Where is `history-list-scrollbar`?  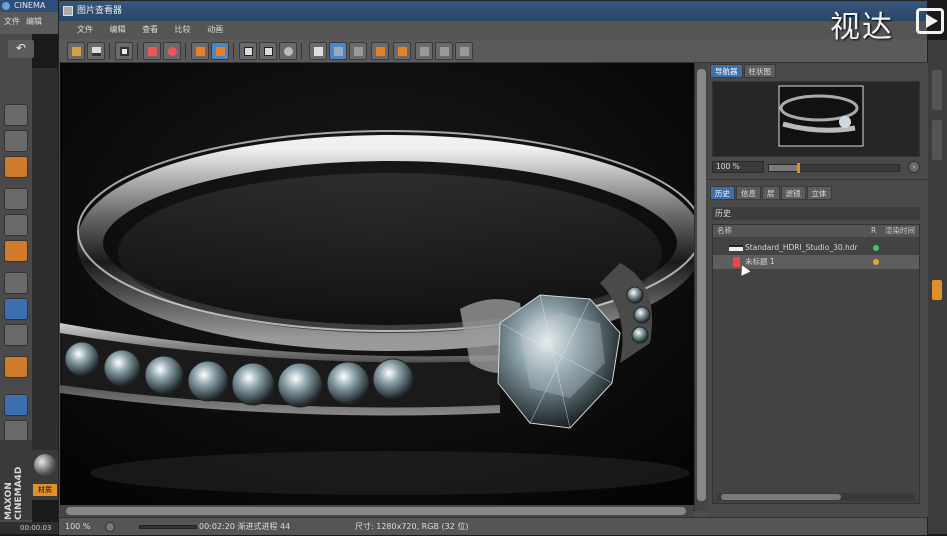
history-list-scrollbar is located at coordinates (816, 497).